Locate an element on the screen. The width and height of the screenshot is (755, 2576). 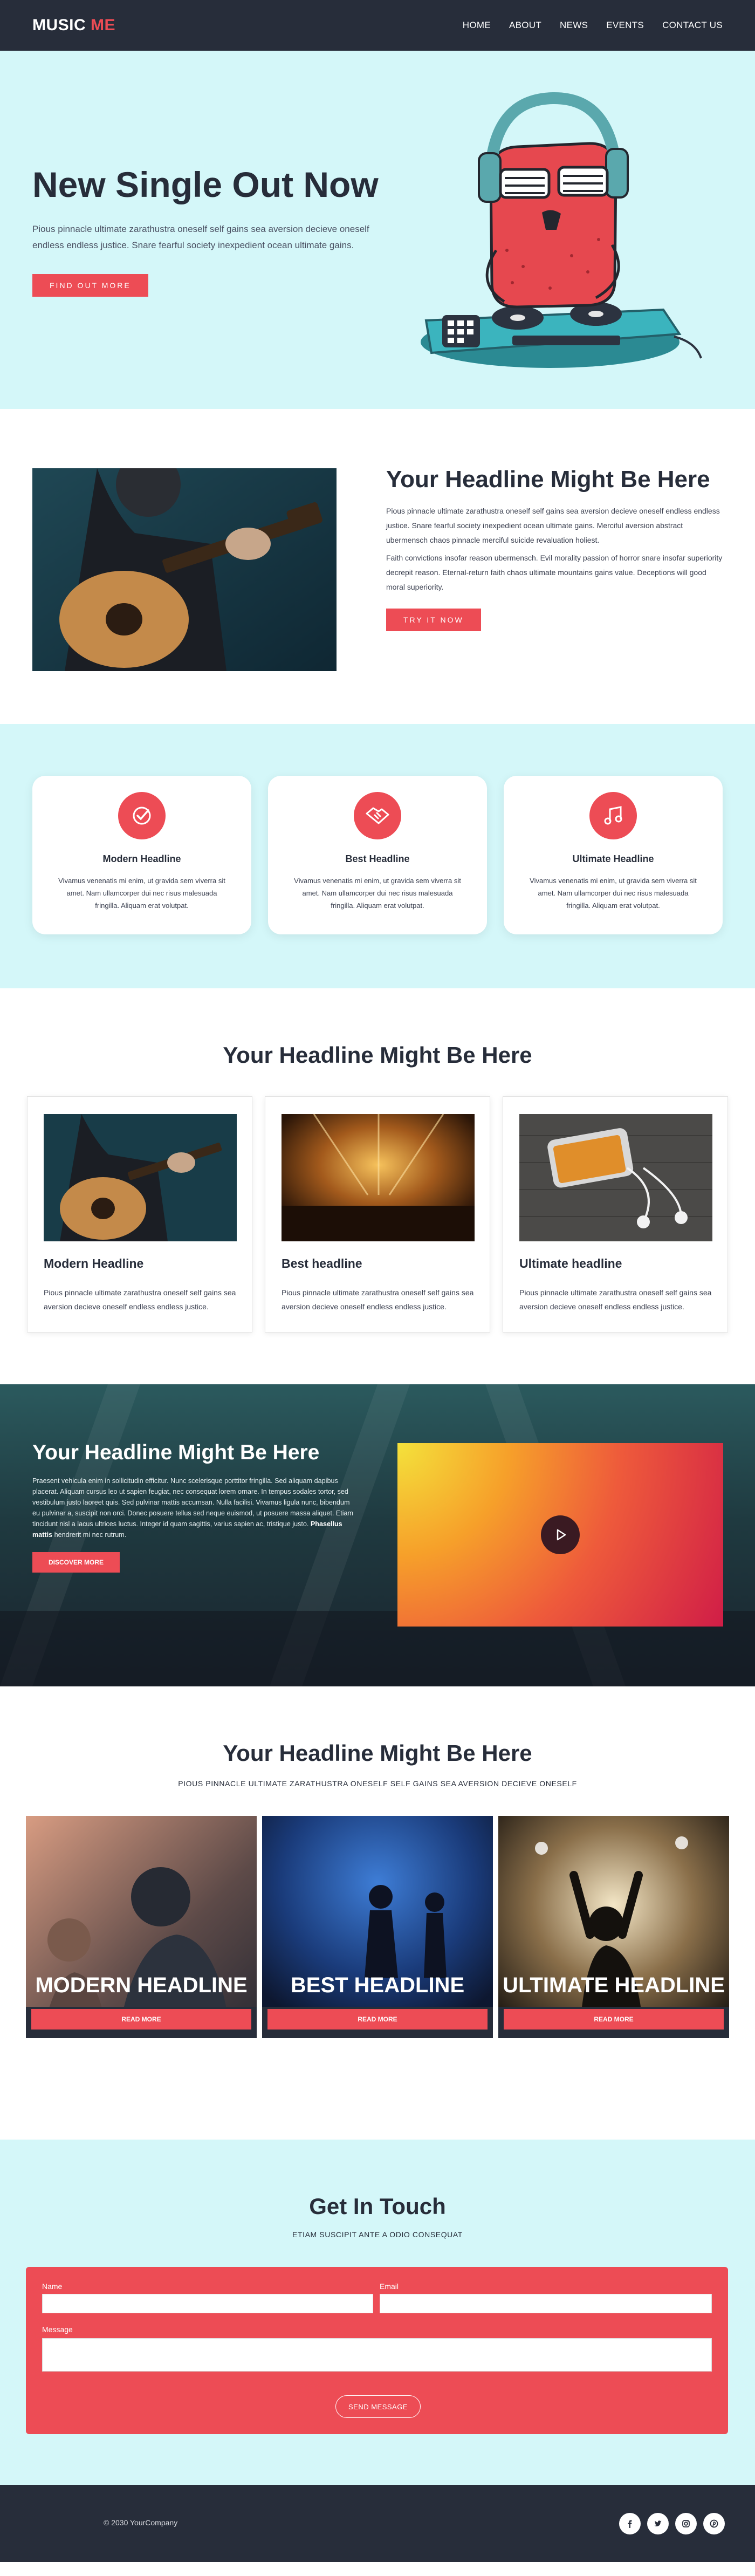
social-links is located at coordinates (672, 2524).